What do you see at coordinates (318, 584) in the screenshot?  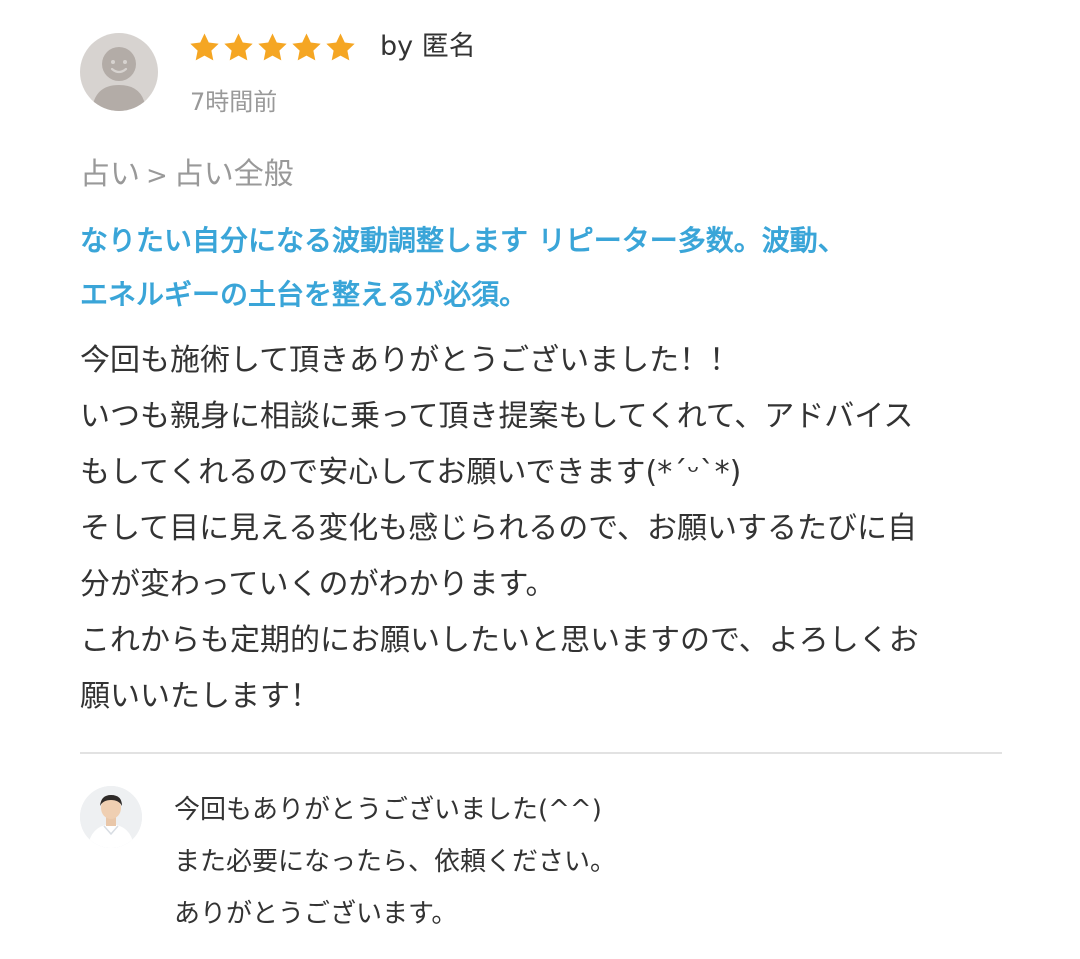 I see `review-line: 分が変わっていくのがわかります。` at bounding box center [318, 584].